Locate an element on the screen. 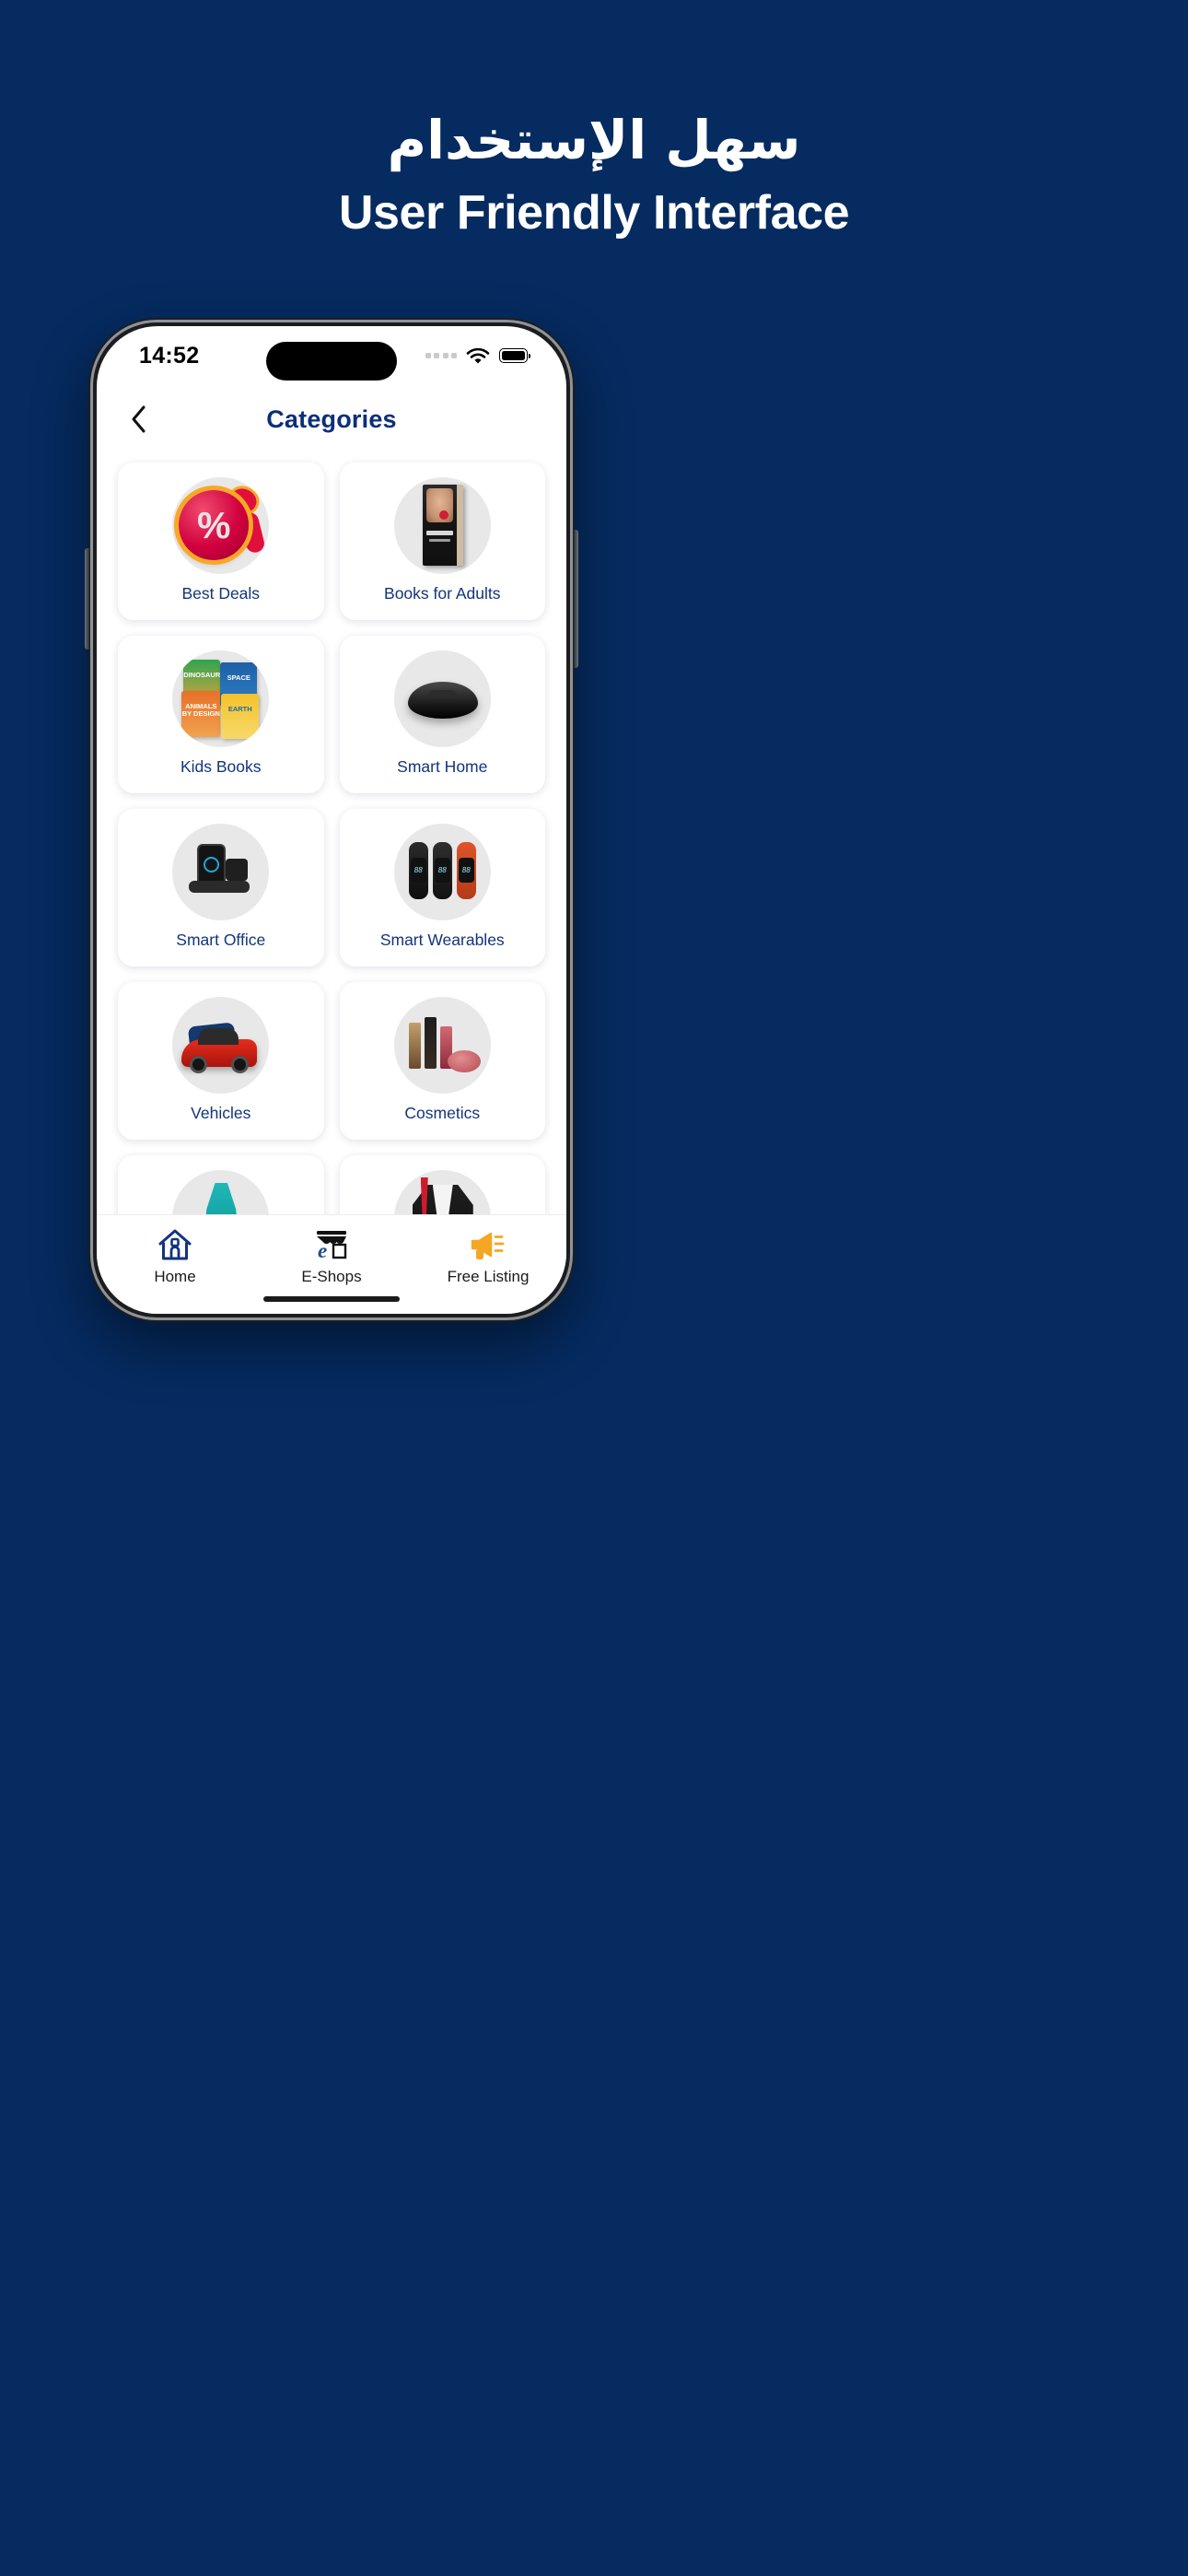 Image resolution: width=1188 pixels, height=2576 pixels. back-button is located at coordinates (139, 419).